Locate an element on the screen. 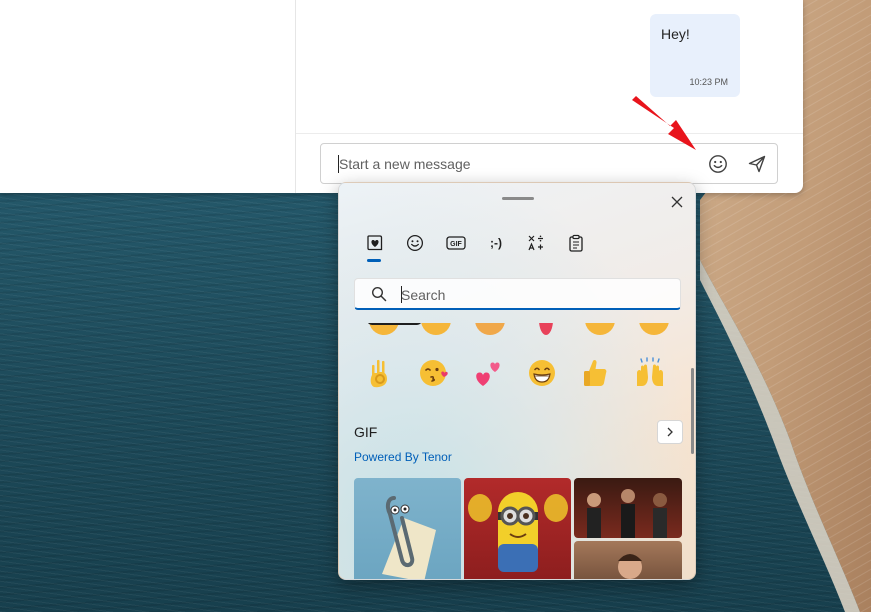 The width and height of the screenshot is (871, 612). gif-icon: GIF is located at coordinates (456, 243).